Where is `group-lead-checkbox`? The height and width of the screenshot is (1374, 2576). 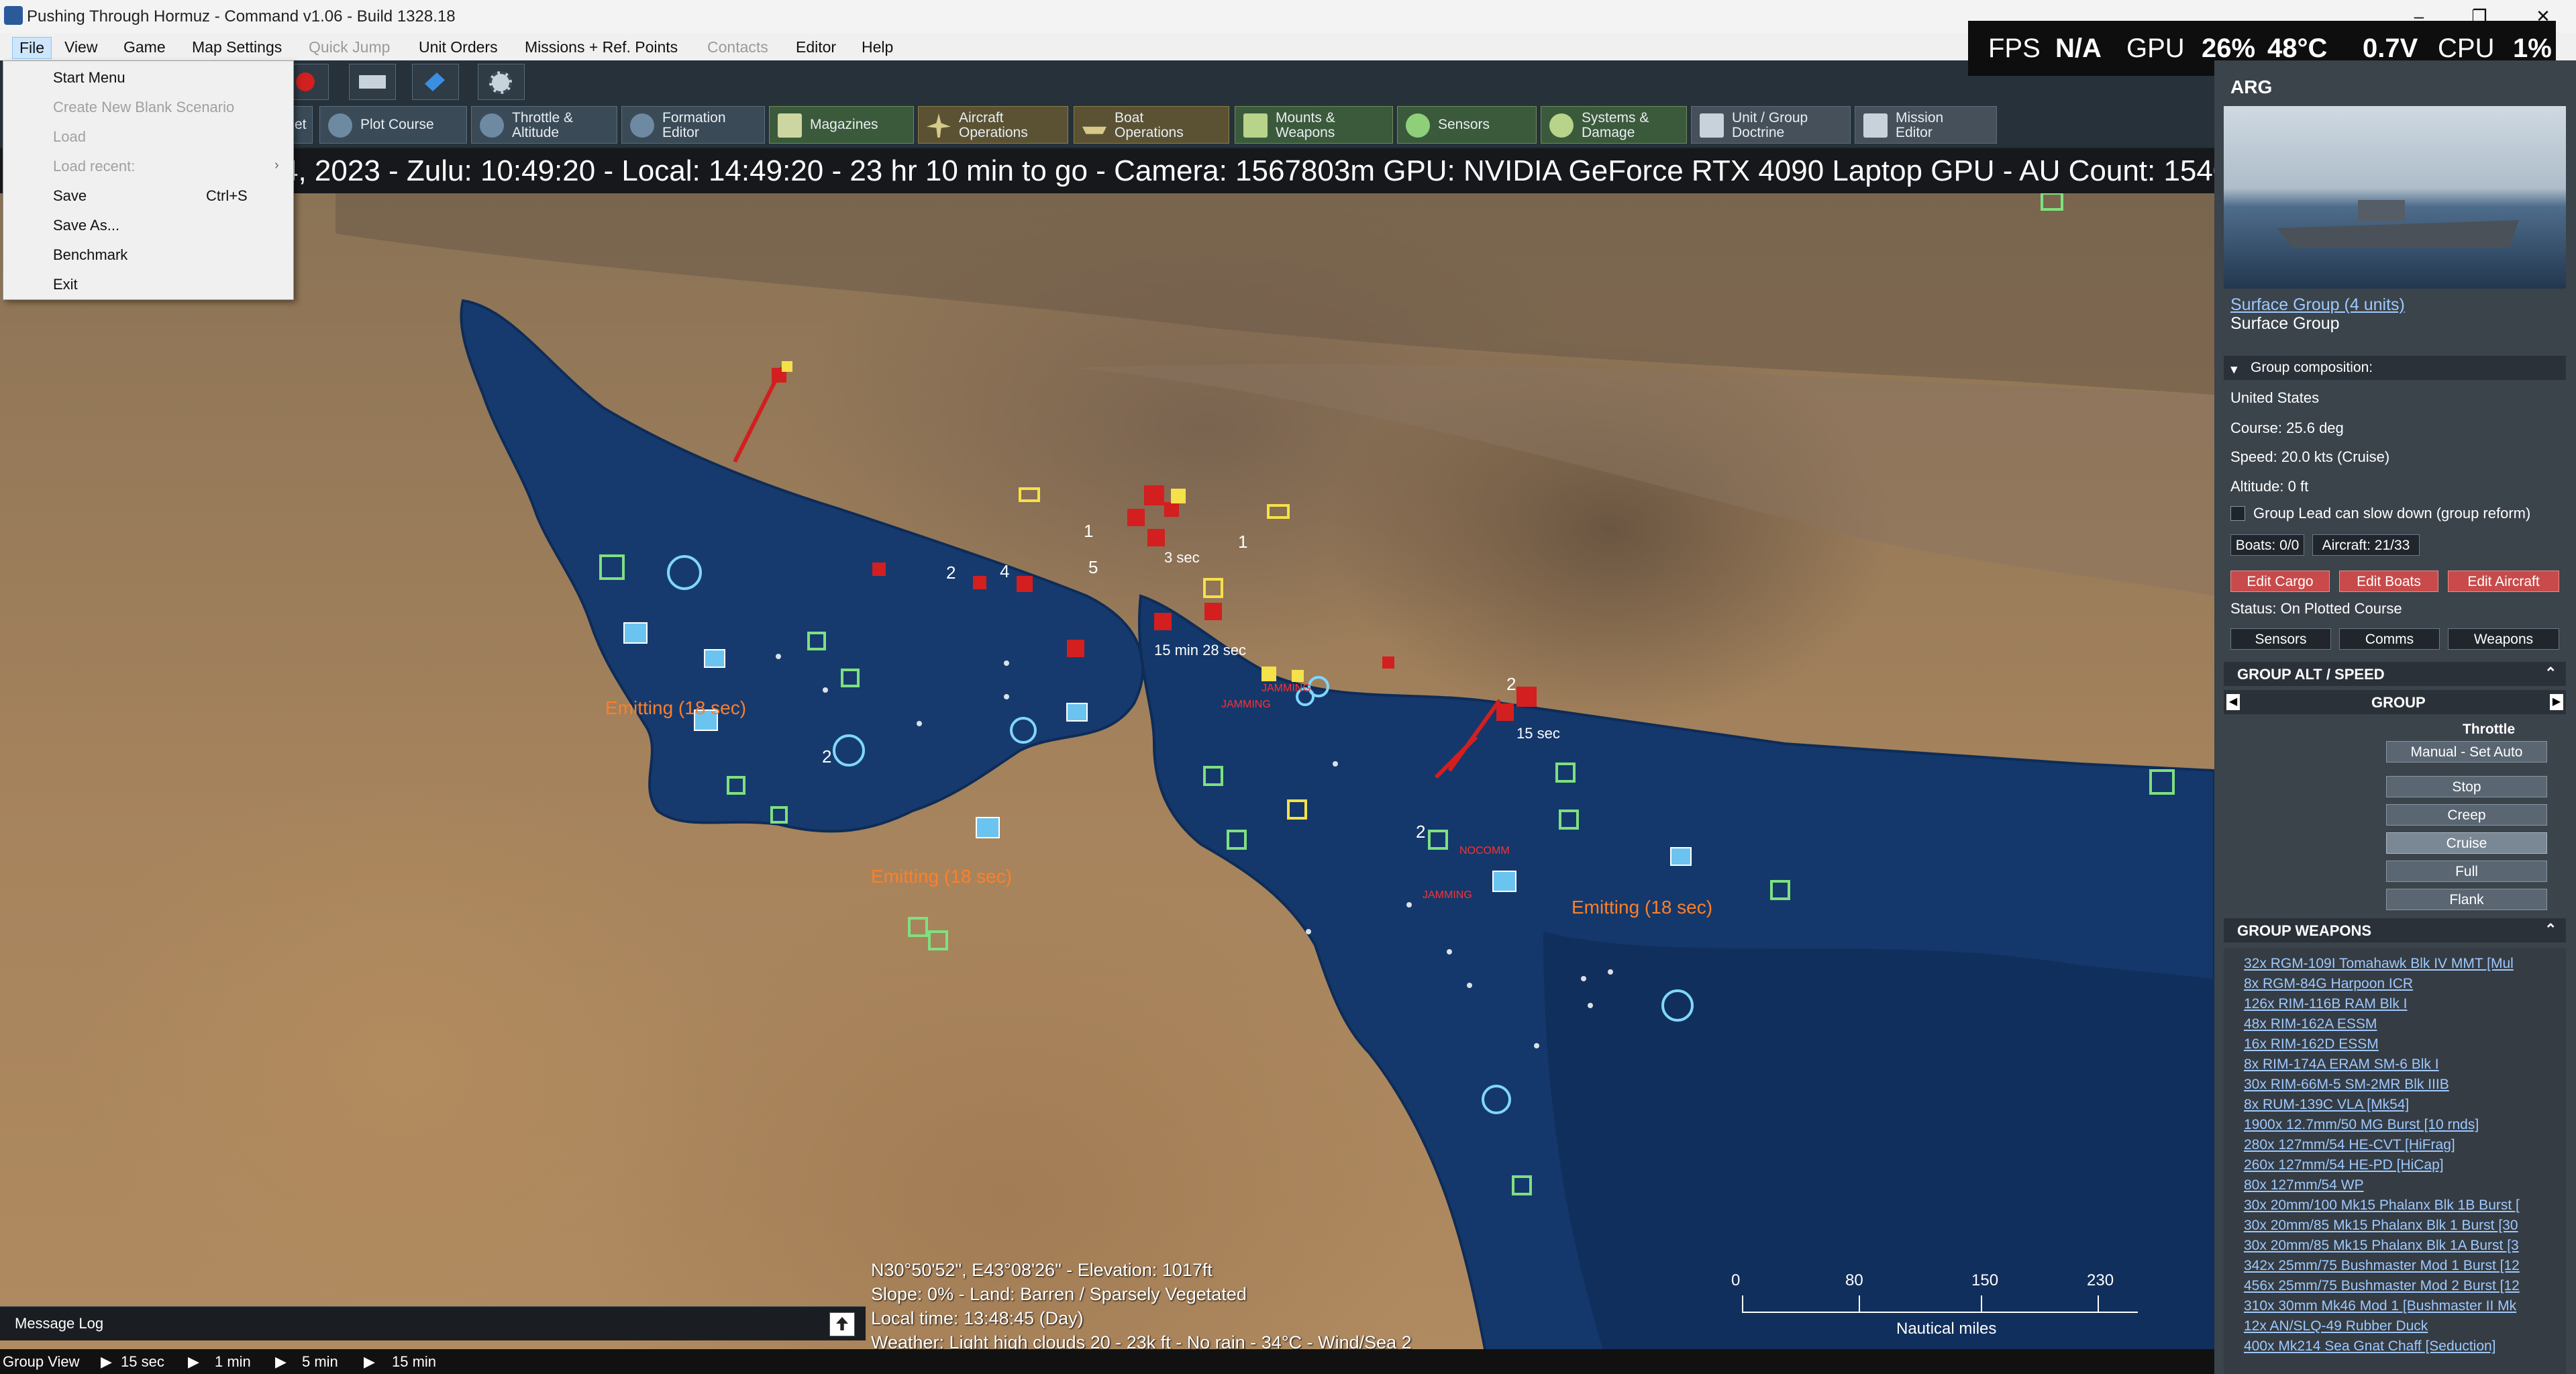
group-lead-checkbox is located at coordinates (2237, 513).